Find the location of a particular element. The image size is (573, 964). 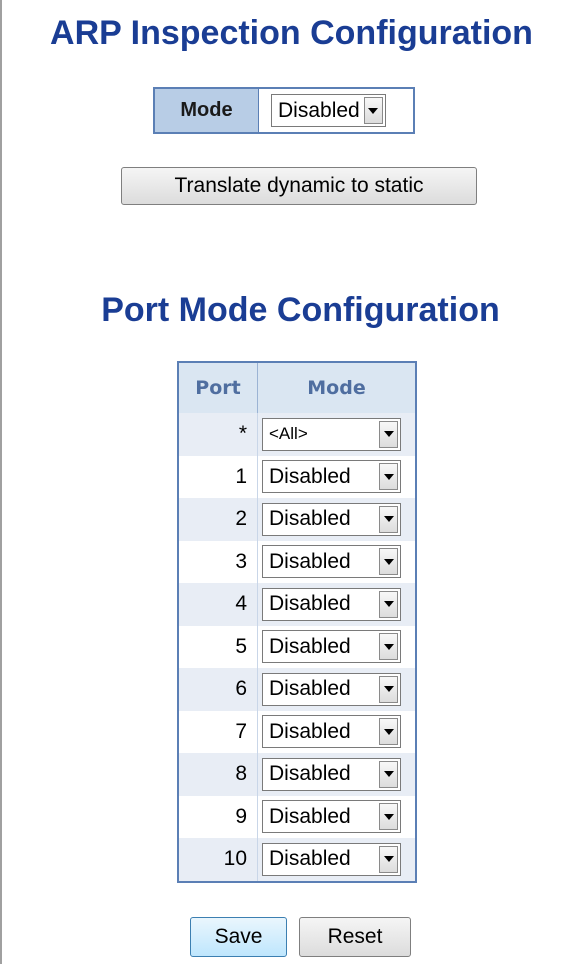

port-mode-select-value: <All> is located at coordinates (288, 434).